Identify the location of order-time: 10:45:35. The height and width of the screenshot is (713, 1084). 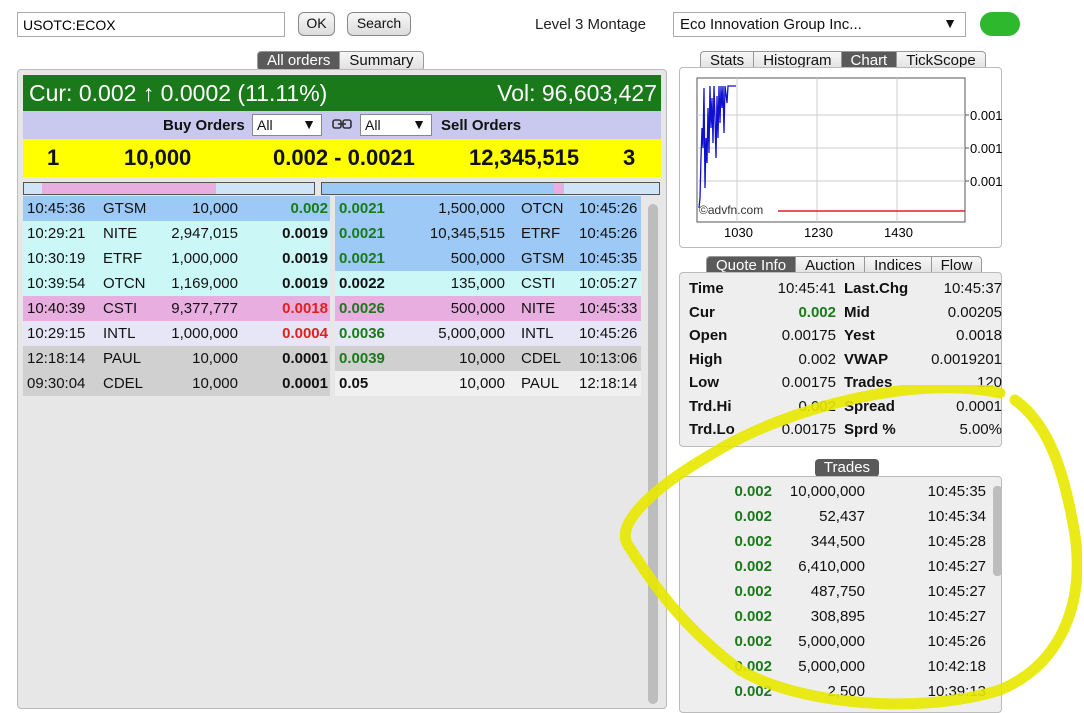
(608, 258).